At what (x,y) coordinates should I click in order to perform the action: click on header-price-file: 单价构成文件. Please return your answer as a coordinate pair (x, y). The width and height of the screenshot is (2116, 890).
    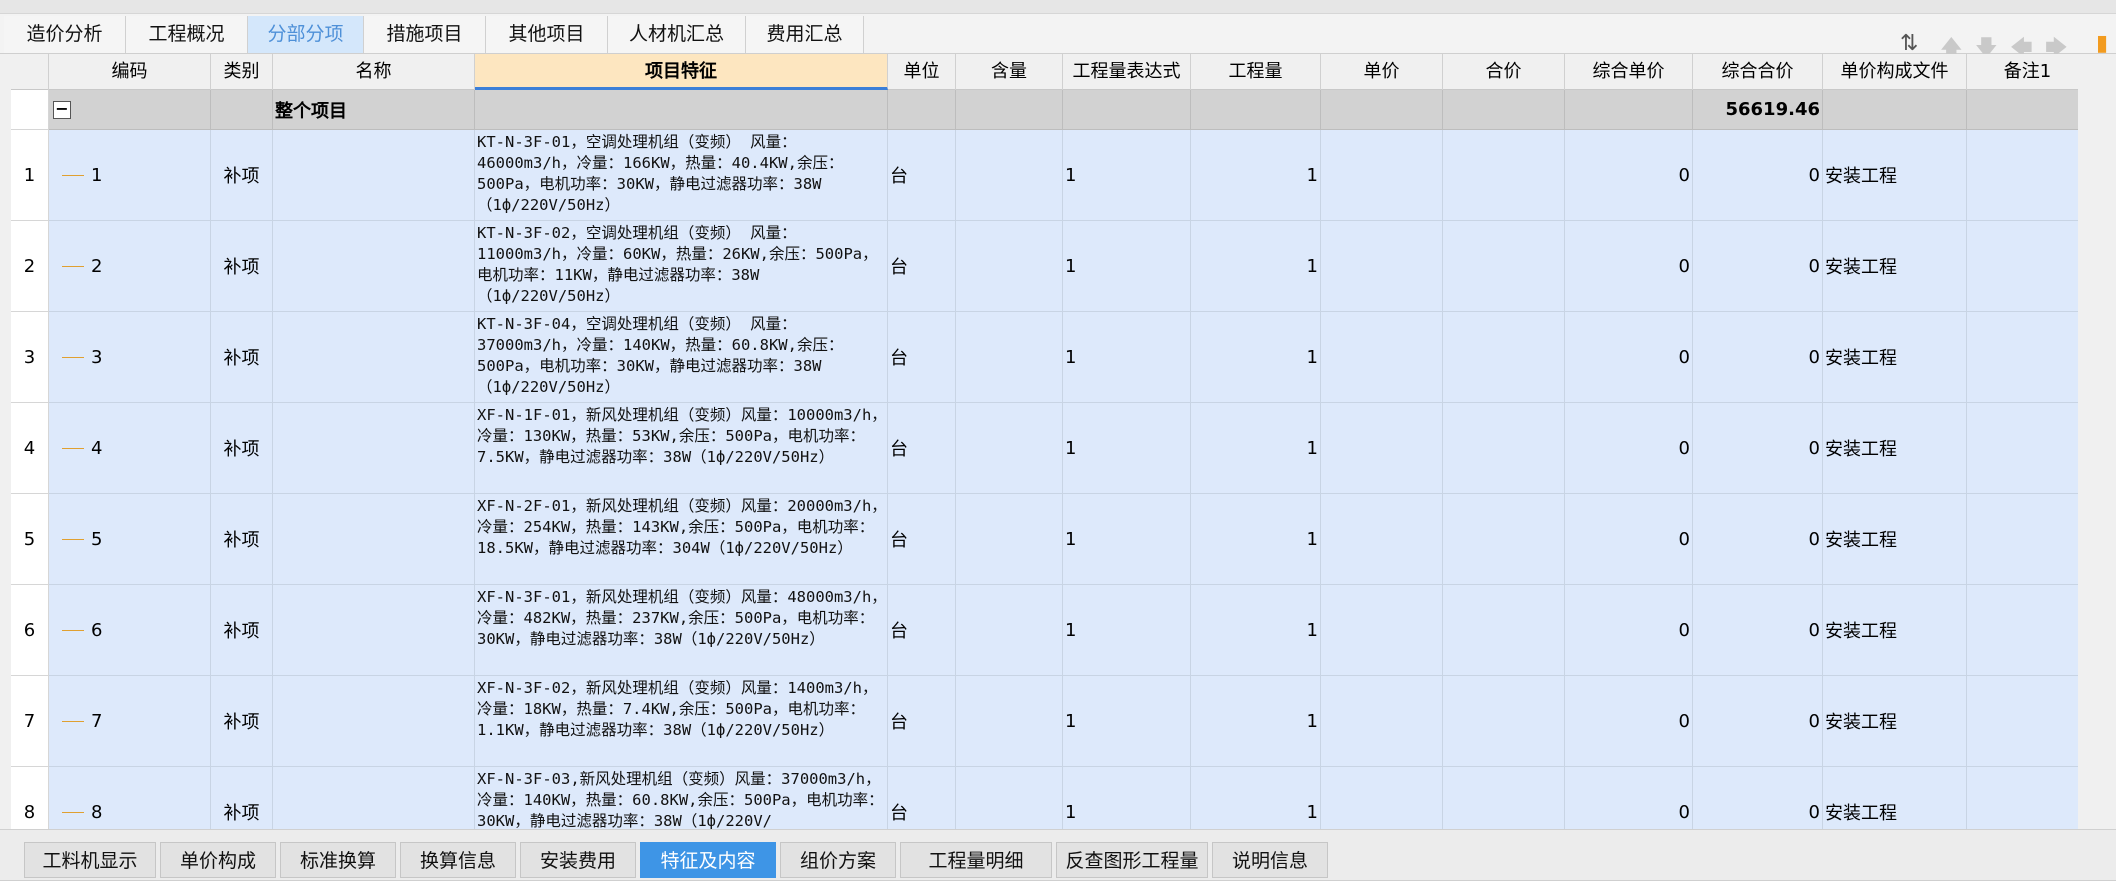
    Looking at the image, I should click on (1895, 72).